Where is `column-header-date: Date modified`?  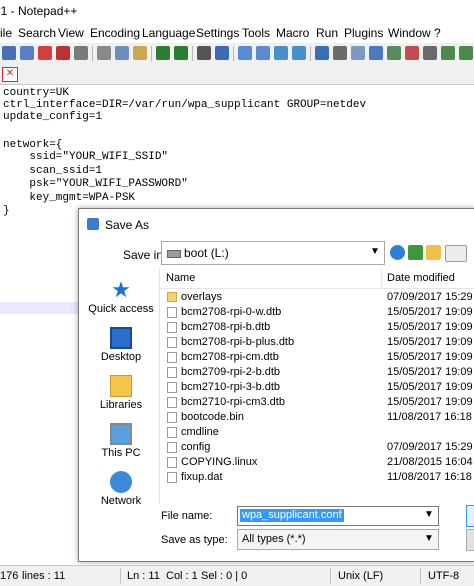 column-header-date: Date modified is located at coordinates (421, 278).